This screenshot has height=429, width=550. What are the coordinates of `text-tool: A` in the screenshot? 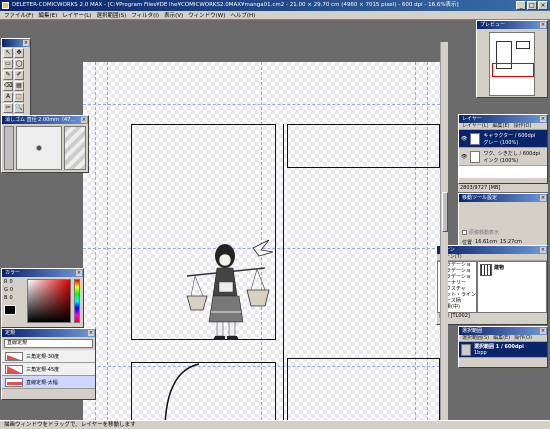 It's located at (8, 97).